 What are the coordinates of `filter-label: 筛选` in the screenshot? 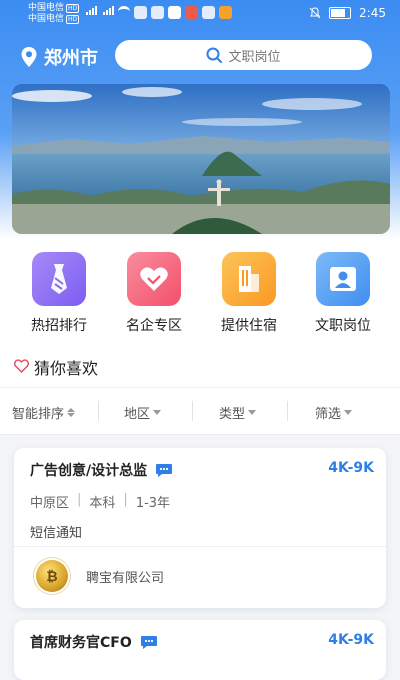 It's located at (328, 414).